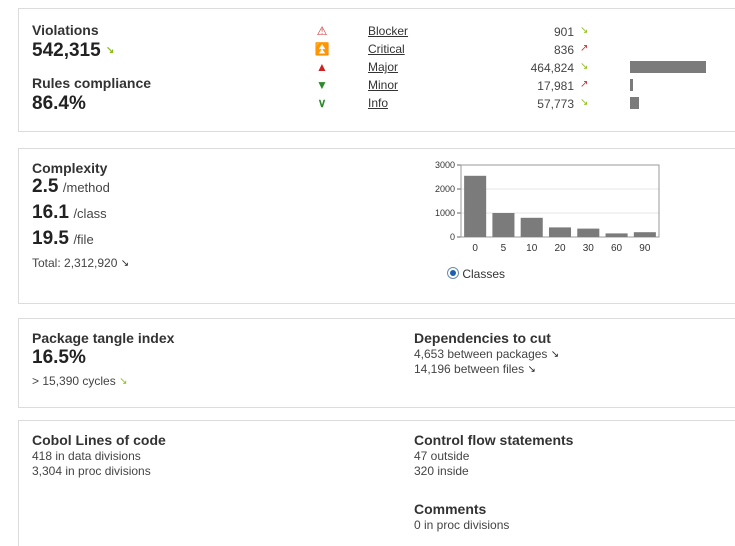 This screenshot has width=735, height=546. What do you see at coordinates (50, 238) in the screenshot?
I see `per-file-value: 19.5` at bounding box center [50, 238].